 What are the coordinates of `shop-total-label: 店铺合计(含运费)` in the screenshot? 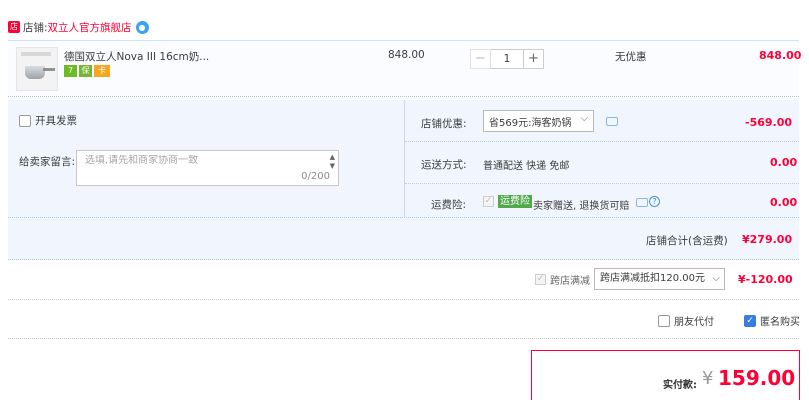 It's located at (687, 241).